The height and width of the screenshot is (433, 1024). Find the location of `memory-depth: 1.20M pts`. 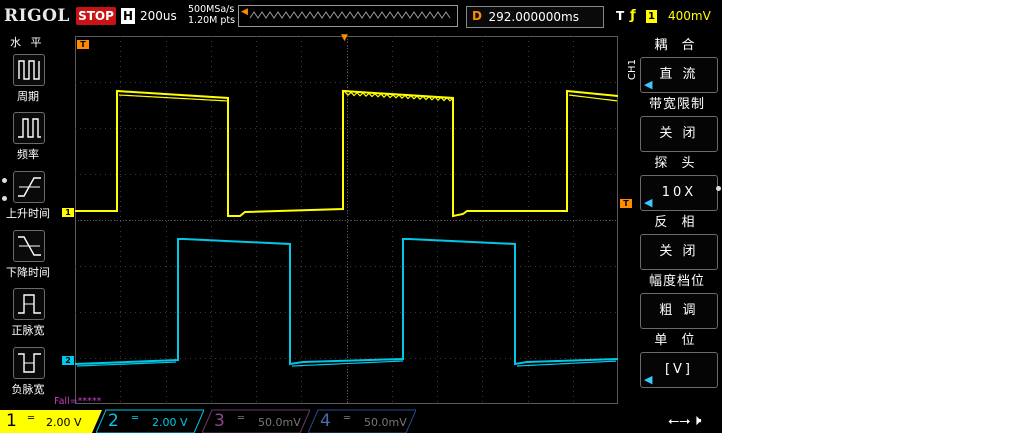

memory-depth: 1.20M pts is located at coordinates (212, 20).